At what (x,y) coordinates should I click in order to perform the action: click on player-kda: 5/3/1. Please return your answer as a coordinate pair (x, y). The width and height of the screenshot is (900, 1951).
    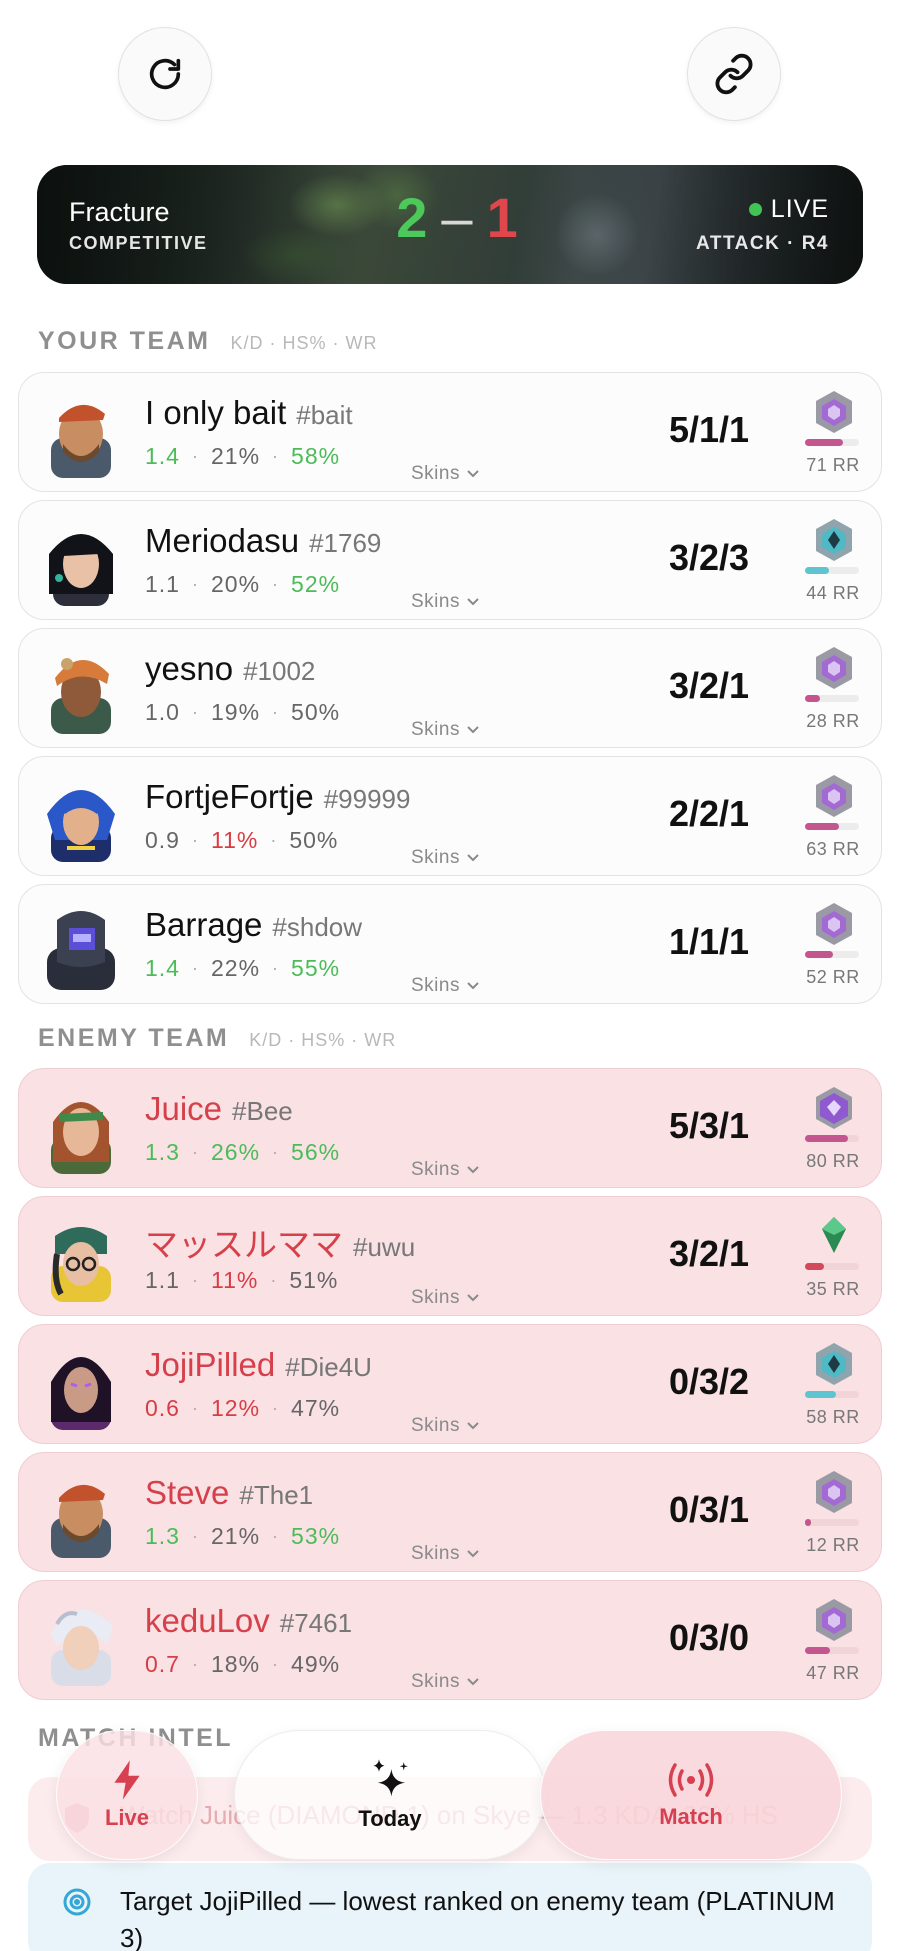
    Looking at the image, I should click on (709, 1125).